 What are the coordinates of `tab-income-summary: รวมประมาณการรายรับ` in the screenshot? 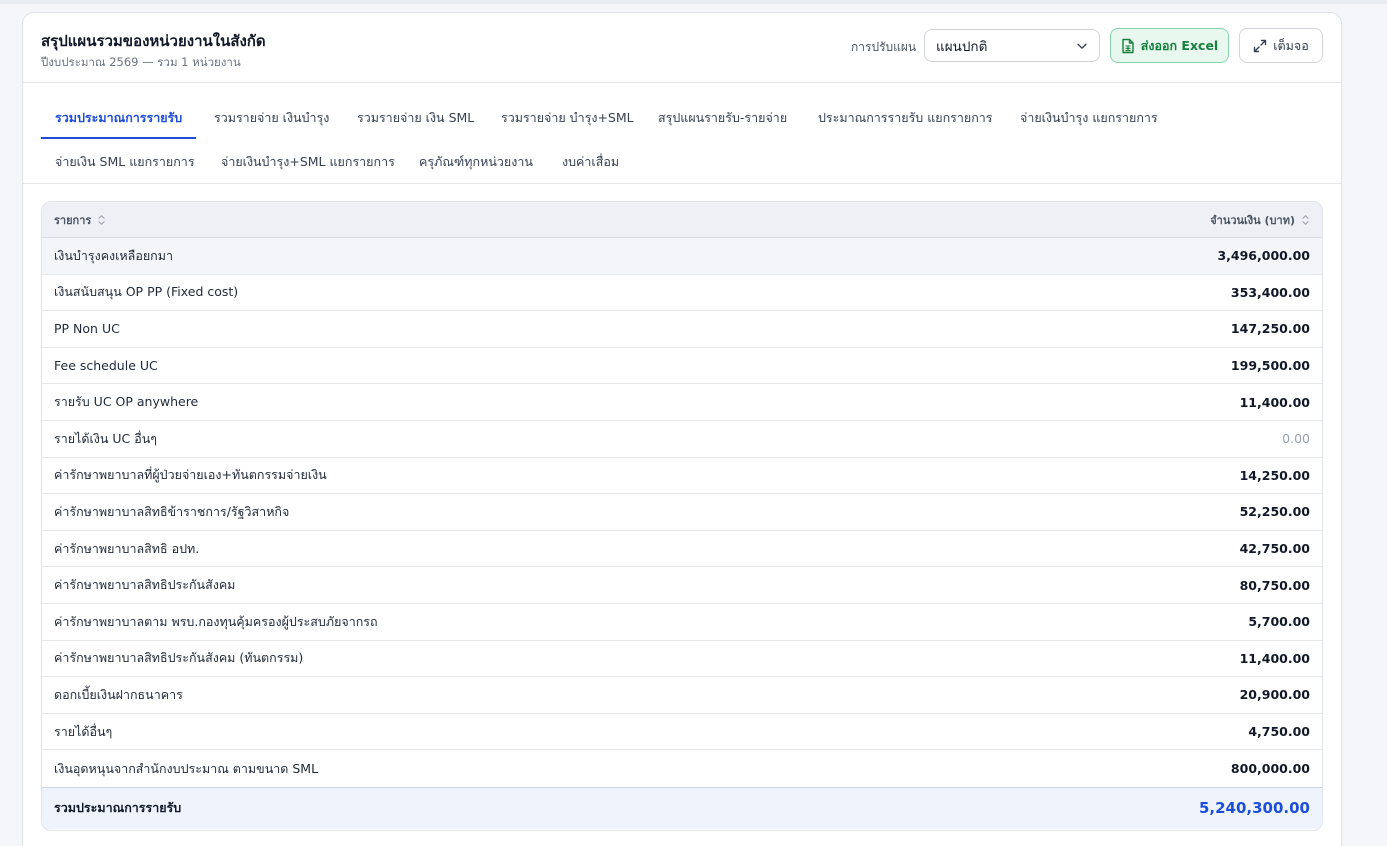 It's located at (119, 118).